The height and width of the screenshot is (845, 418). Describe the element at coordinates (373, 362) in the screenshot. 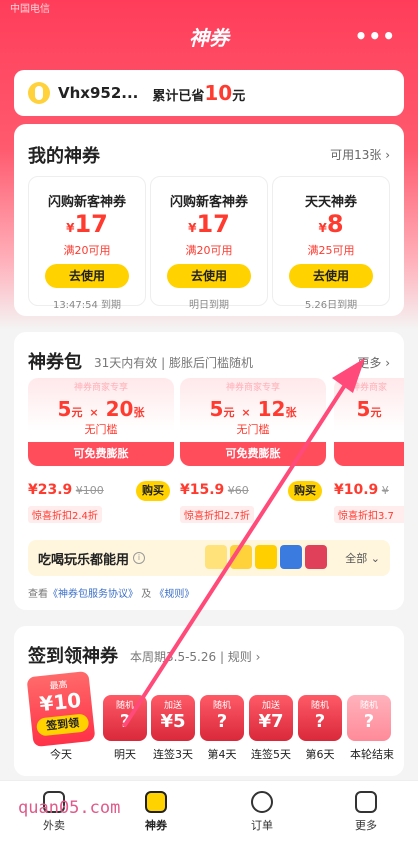

I see `more-packs-link: 更多 ›` at that location.